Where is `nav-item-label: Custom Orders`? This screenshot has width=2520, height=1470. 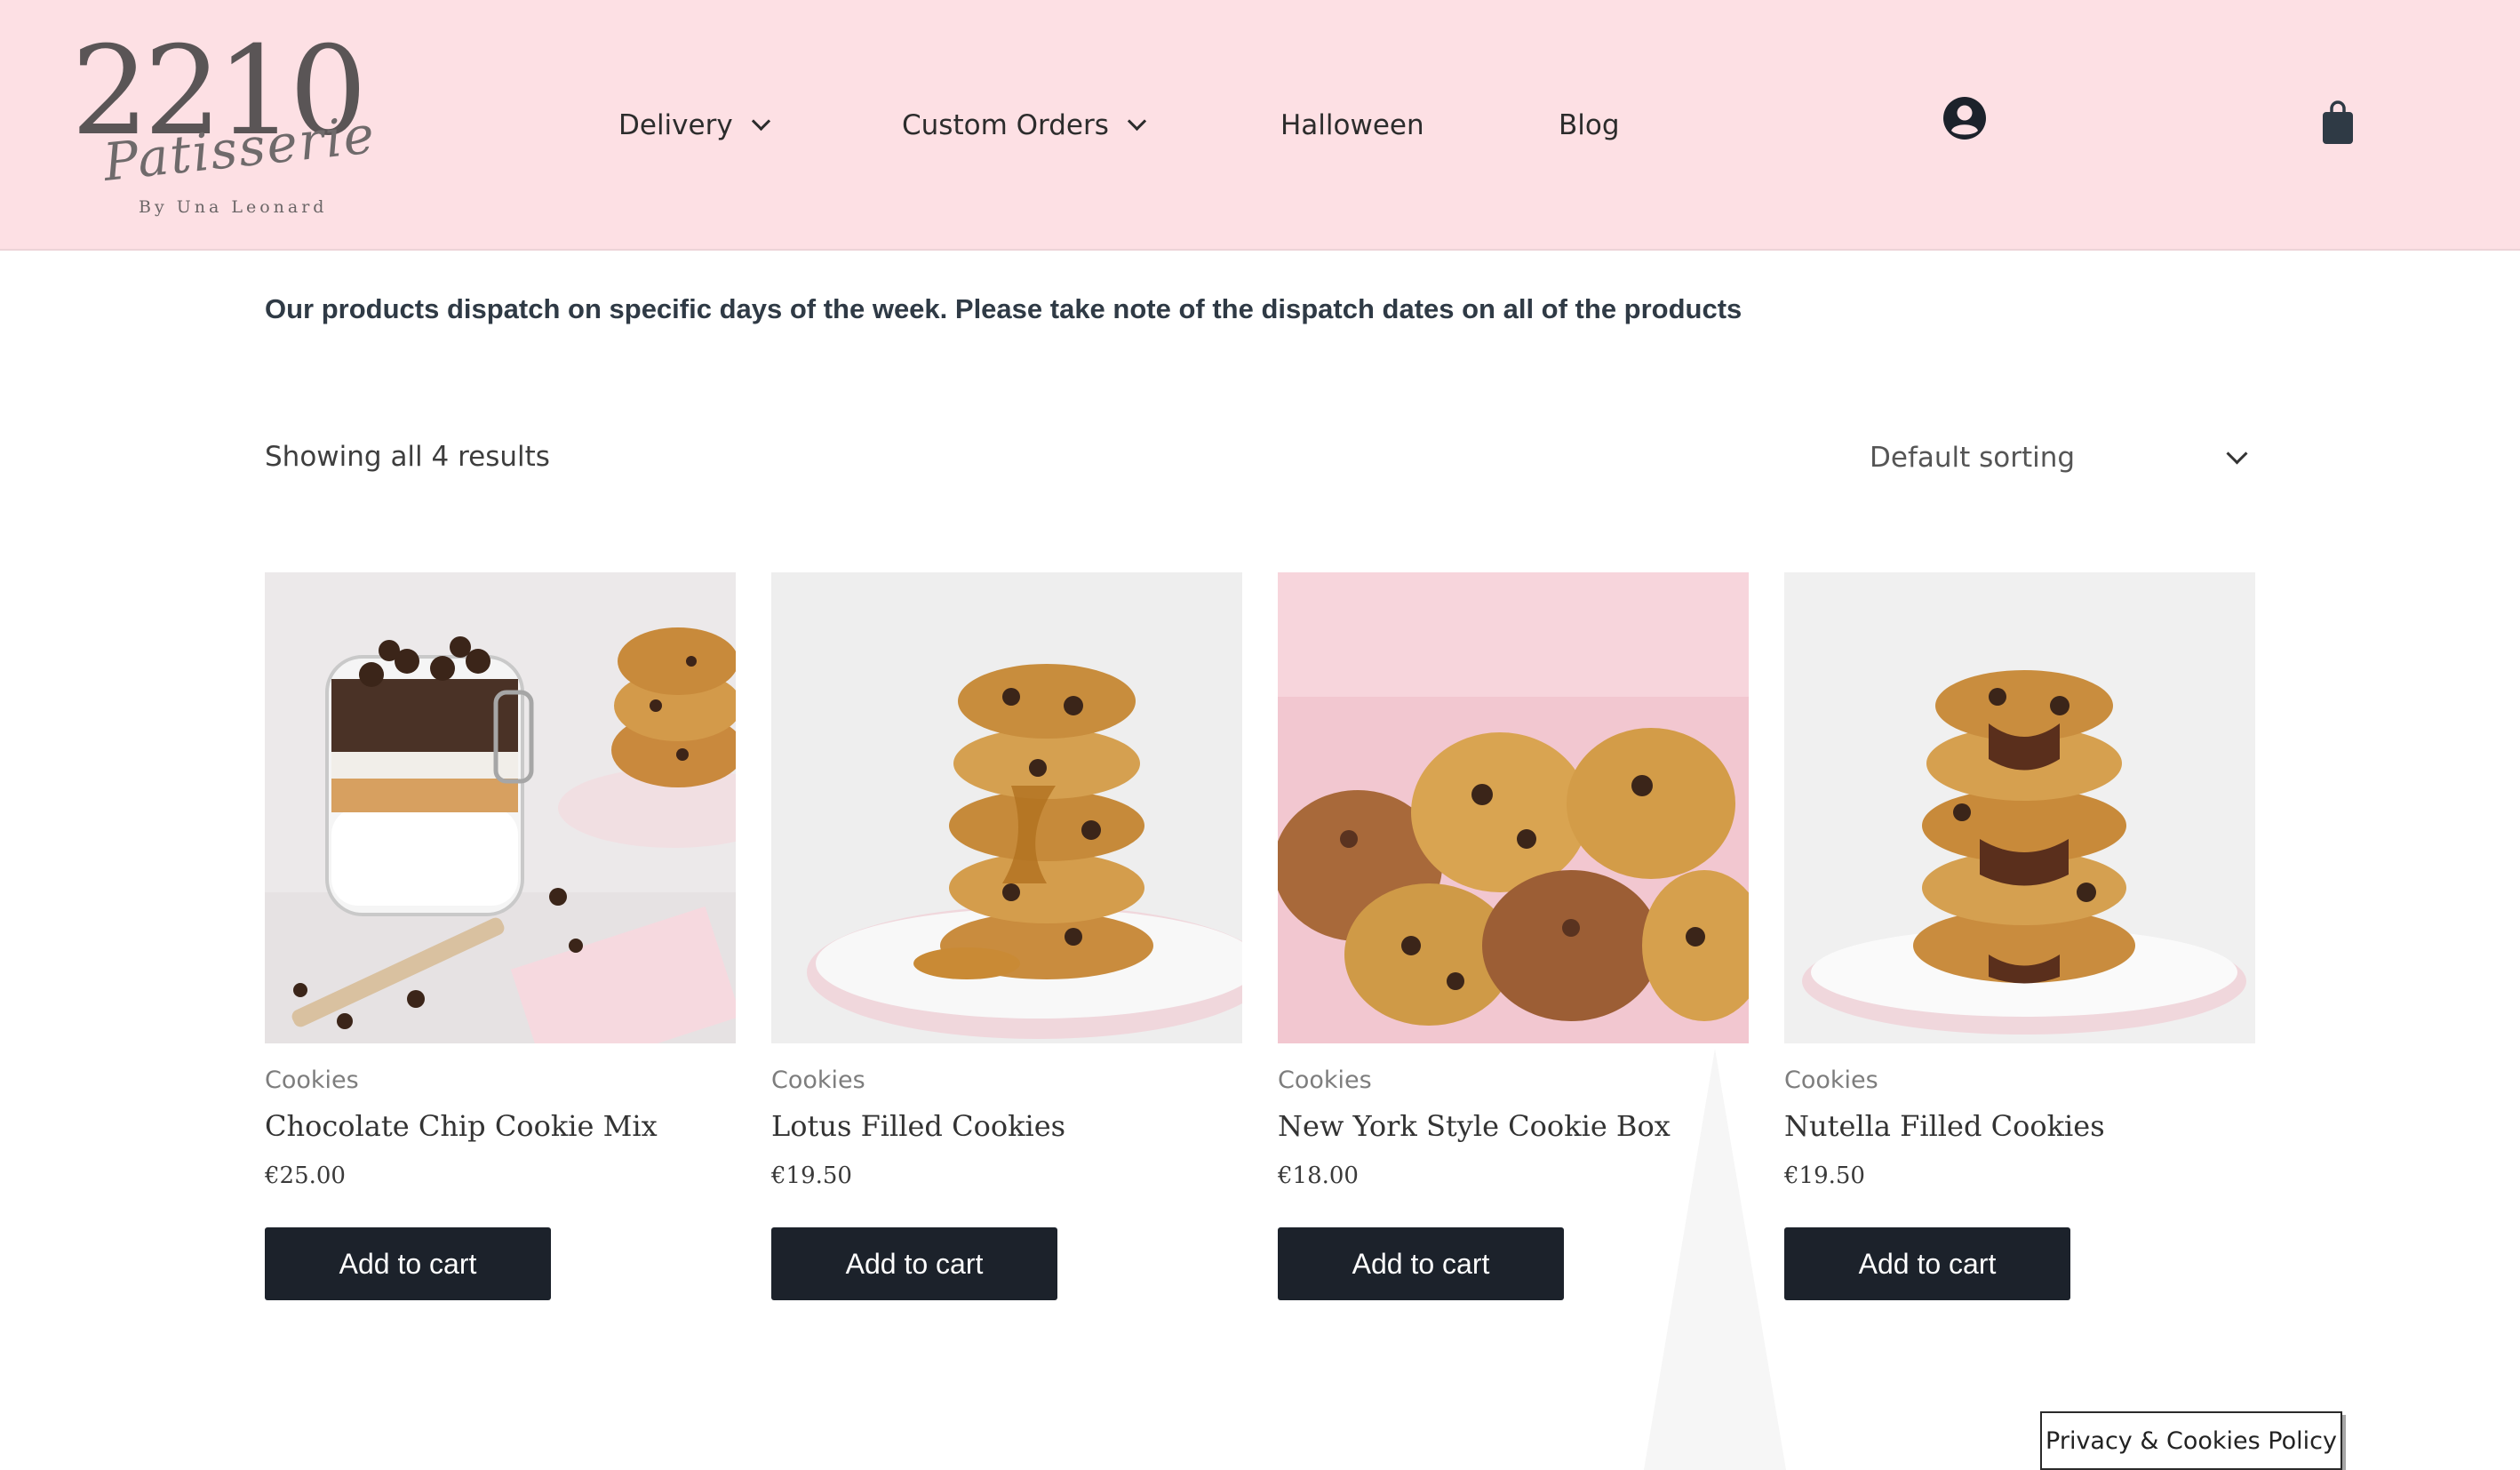
nav-item-label: Custom Orders is located at coordinates (1005, 125).